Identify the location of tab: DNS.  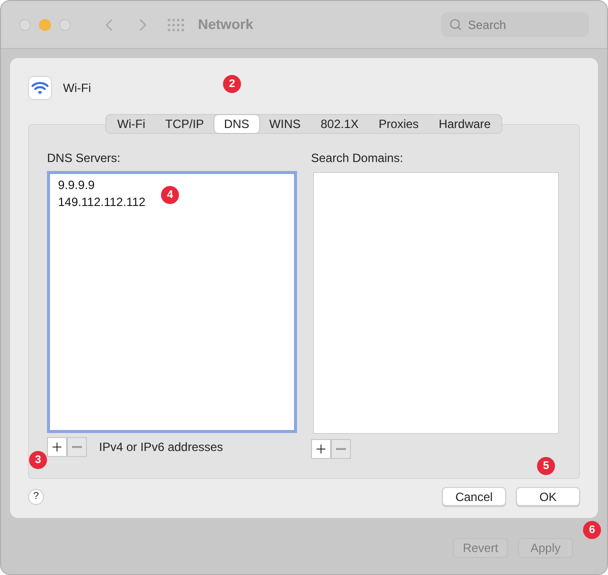
(237, 124).